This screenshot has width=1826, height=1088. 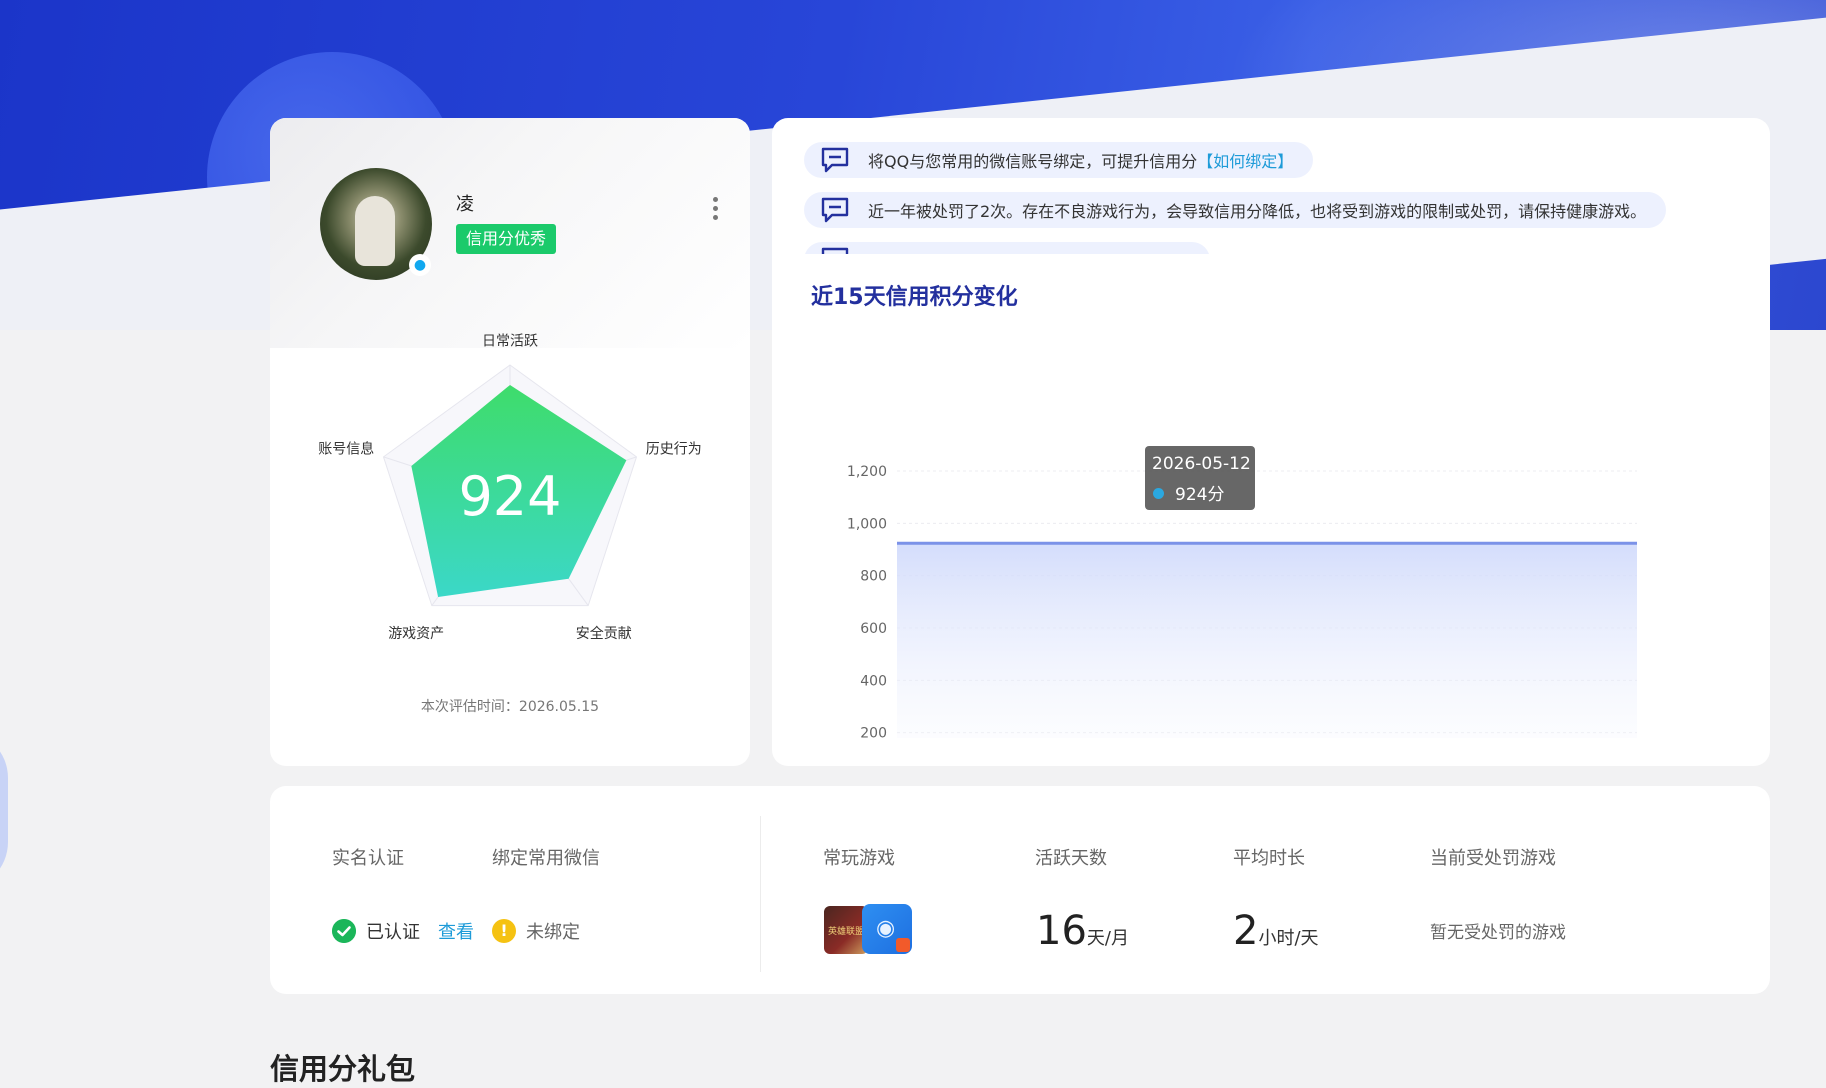 What do you see at coordinates (509, 496) in the screenshot?
I see `credit-score-value: 924` at bounding box center [509, 496].